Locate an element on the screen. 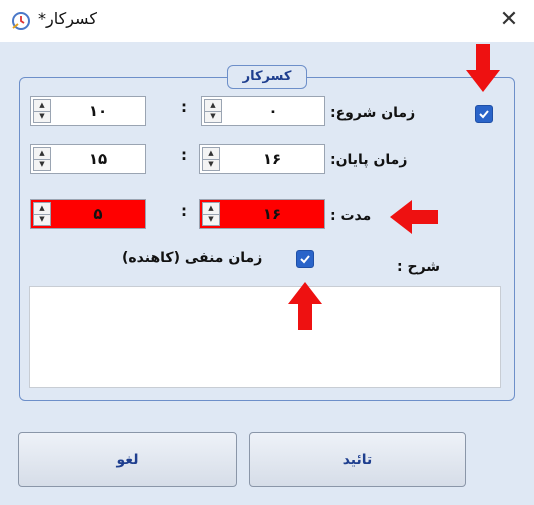 The height and width of the screenshot is (505, 534). up-arrow-annotation-icon is located at coordinates (305, 306).